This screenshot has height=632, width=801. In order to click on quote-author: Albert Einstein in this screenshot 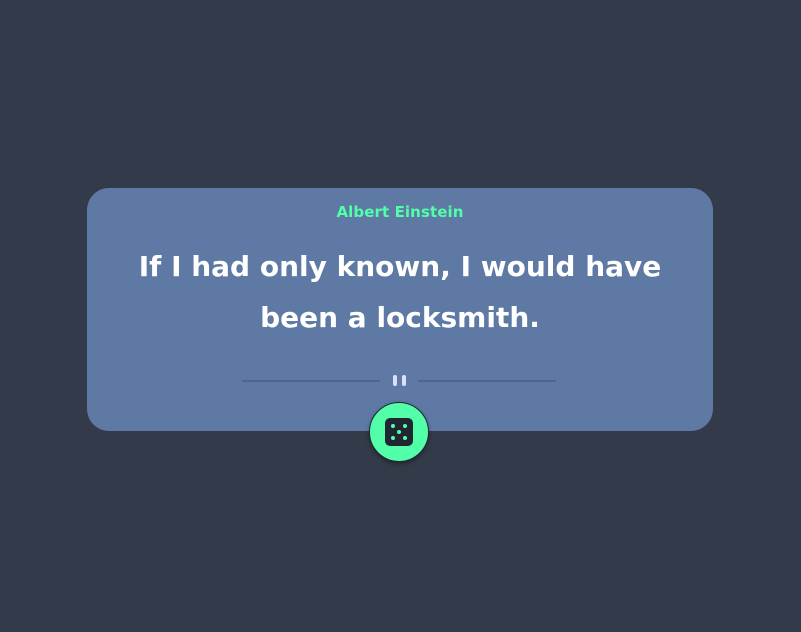, I will do `click(400, 212)`.